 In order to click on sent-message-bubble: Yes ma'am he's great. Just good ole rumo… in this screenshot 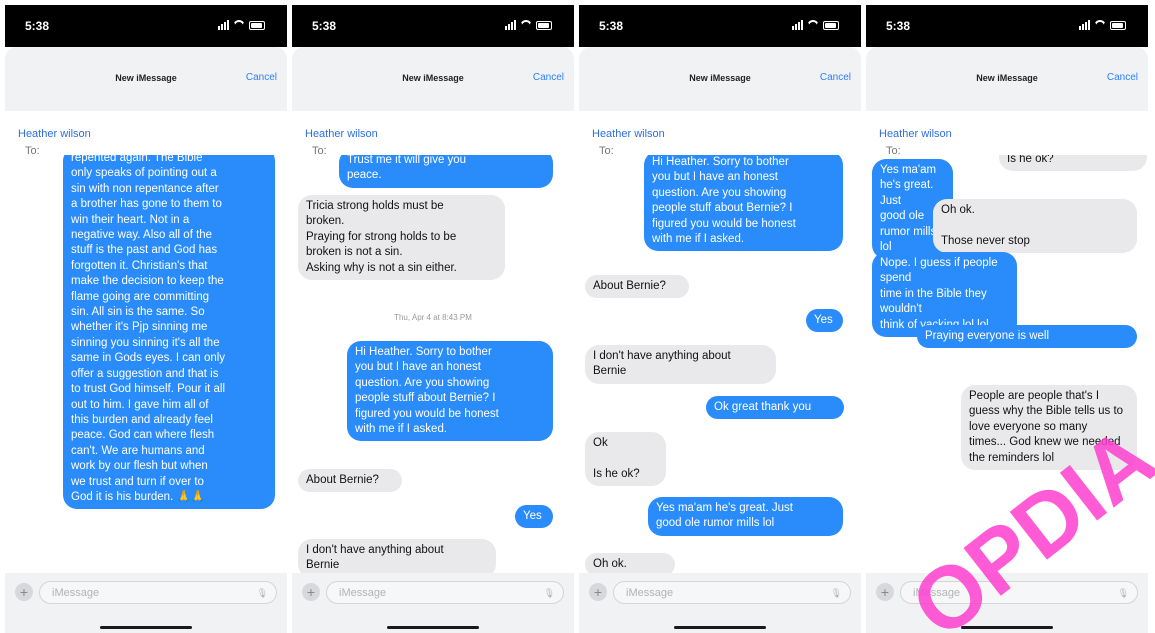, I will do `click(745, 516)`.